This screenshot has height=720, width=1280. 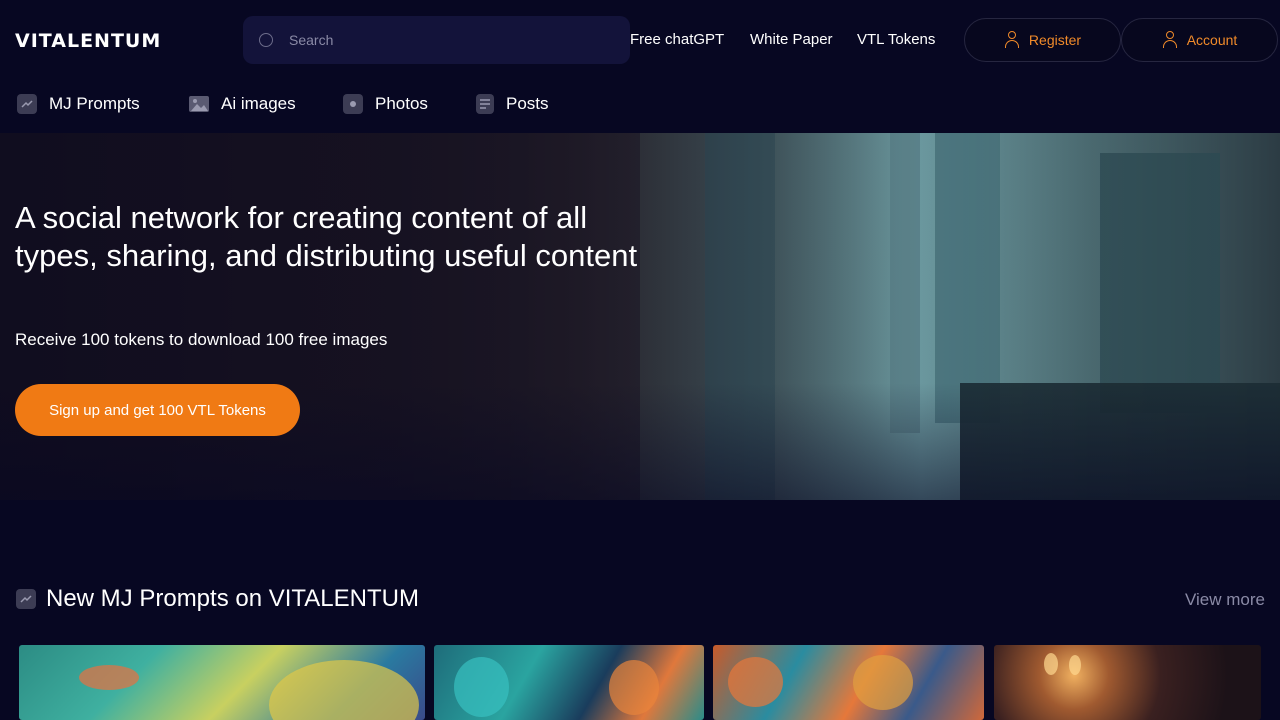 What do you see at coordinates (199, 104) in the screenshot?
I see `image-icon` at bounding box center [199, 104].